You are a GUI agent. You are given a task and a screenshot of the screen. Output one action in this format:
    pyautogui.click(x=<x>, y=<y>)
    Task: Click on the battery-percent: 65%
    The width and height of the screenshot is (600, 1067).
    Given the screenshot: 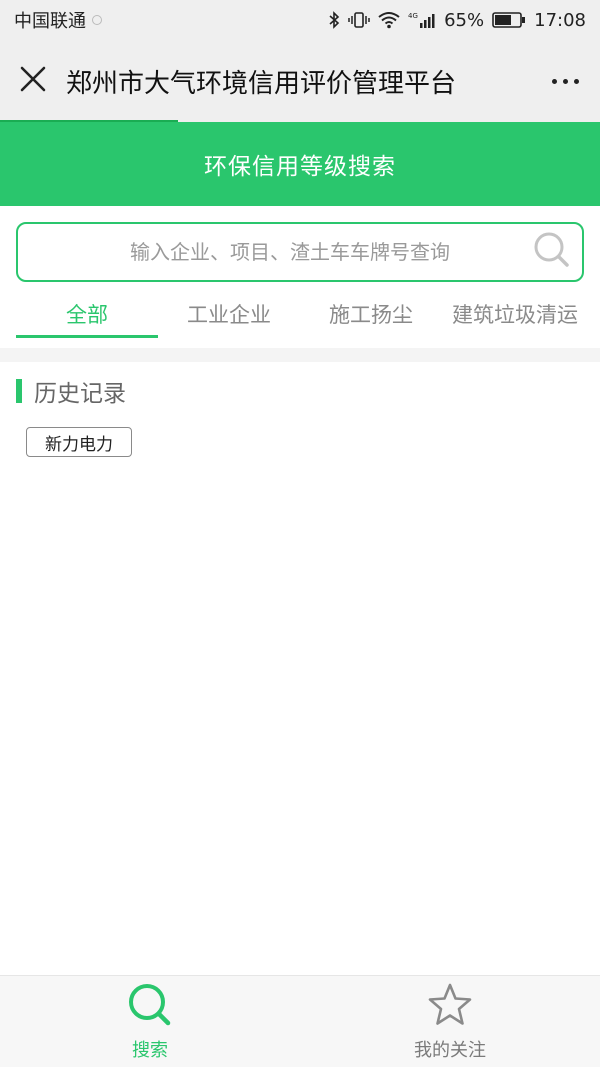 What is the action you would take?
    pyautogui.click(x=464, y=20)
    